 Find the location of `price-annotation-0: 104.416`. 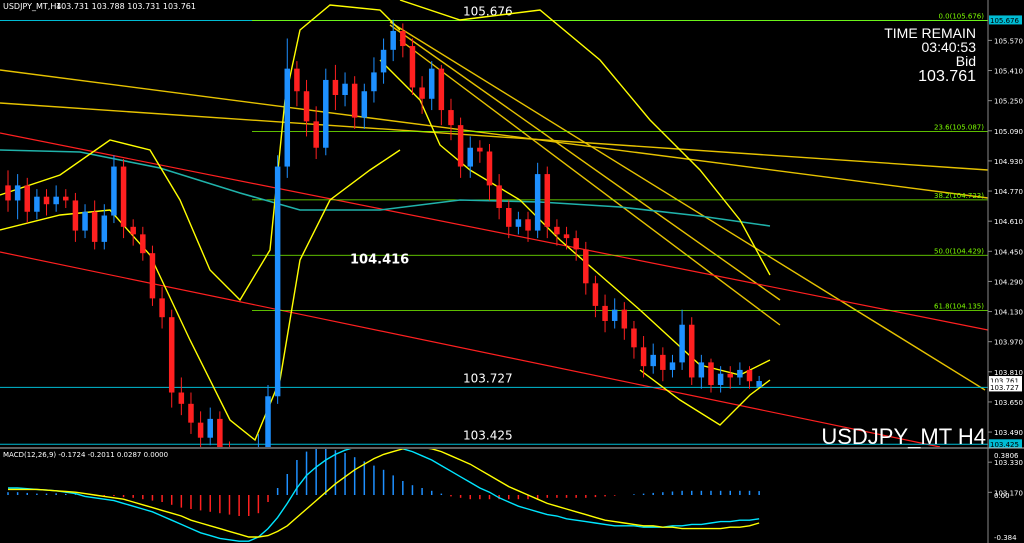

price-annotation-0: 104.416 is located at coordinates (379, 260).